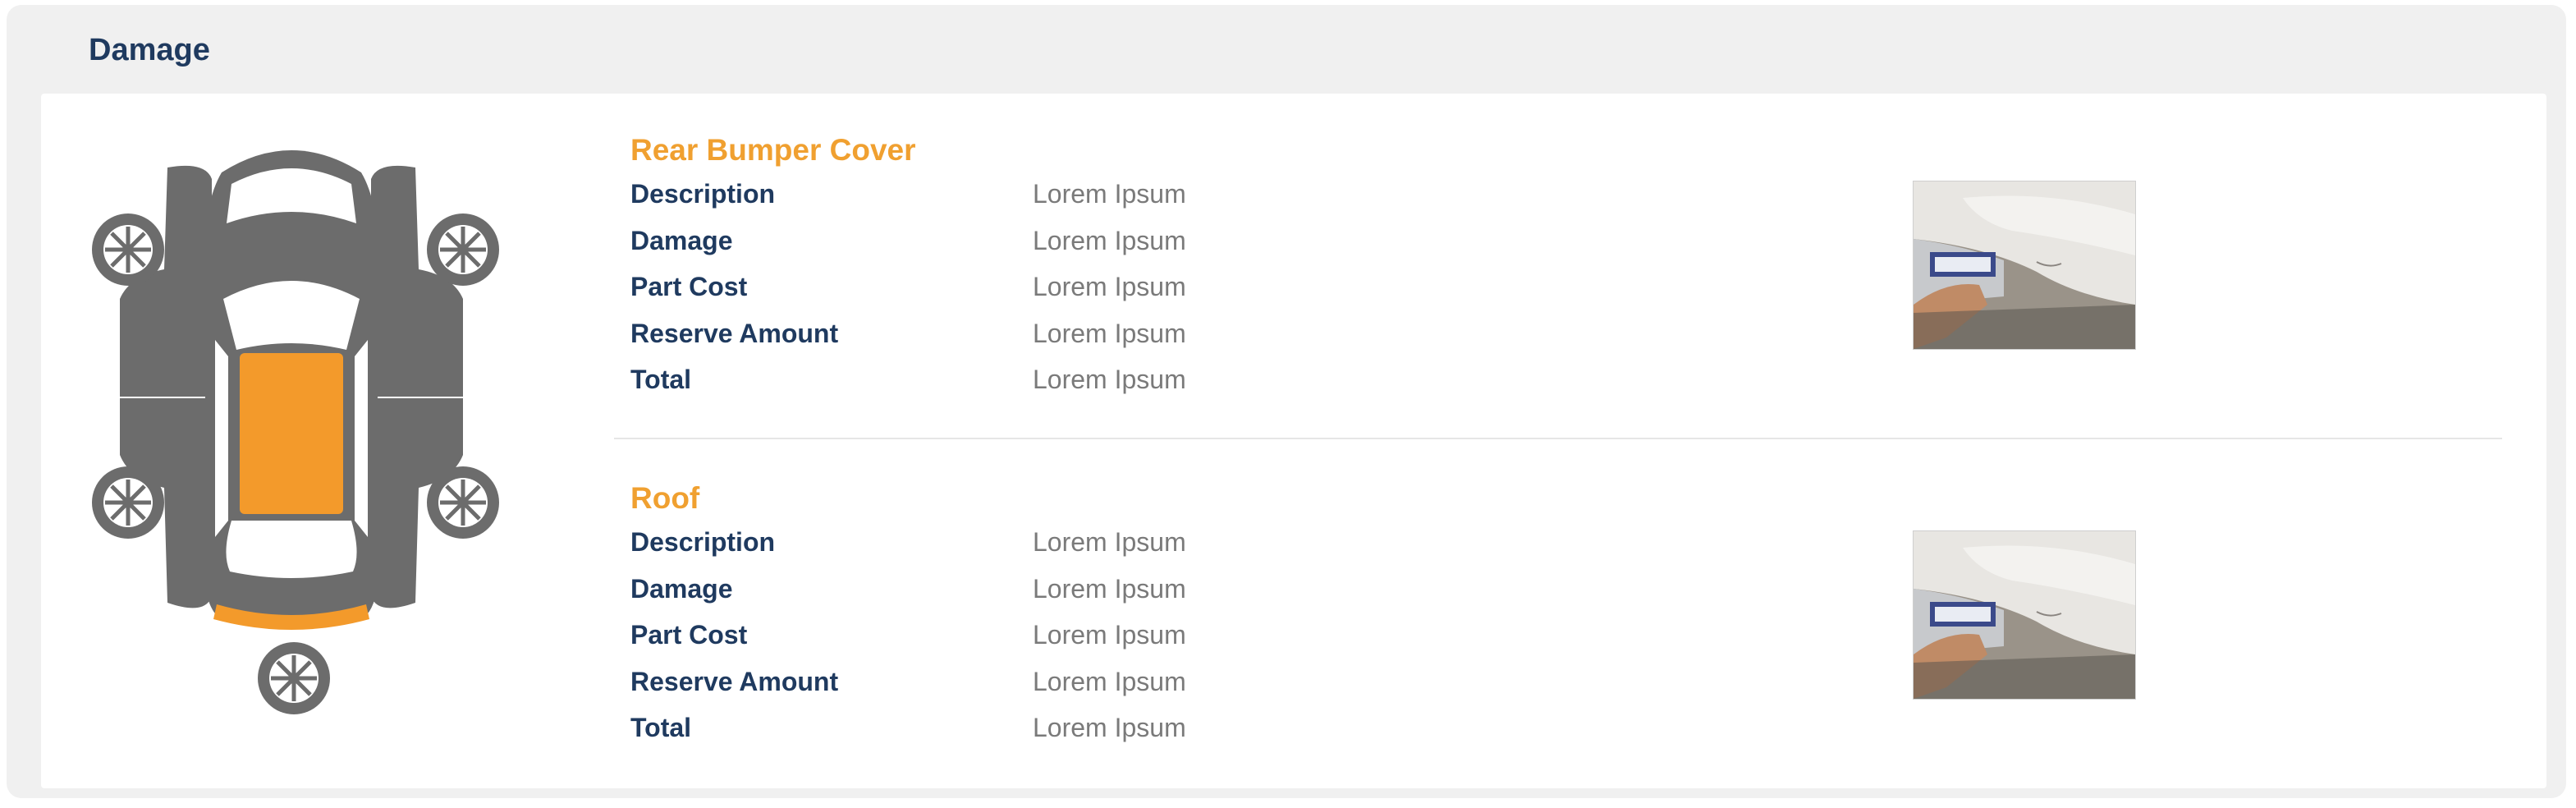 This screenshot has height=808, width=2576. What do you see at coordinates (294, 678) in the screenshot?
I see `spare-wheel-icon` at bounding box center [294, 678].